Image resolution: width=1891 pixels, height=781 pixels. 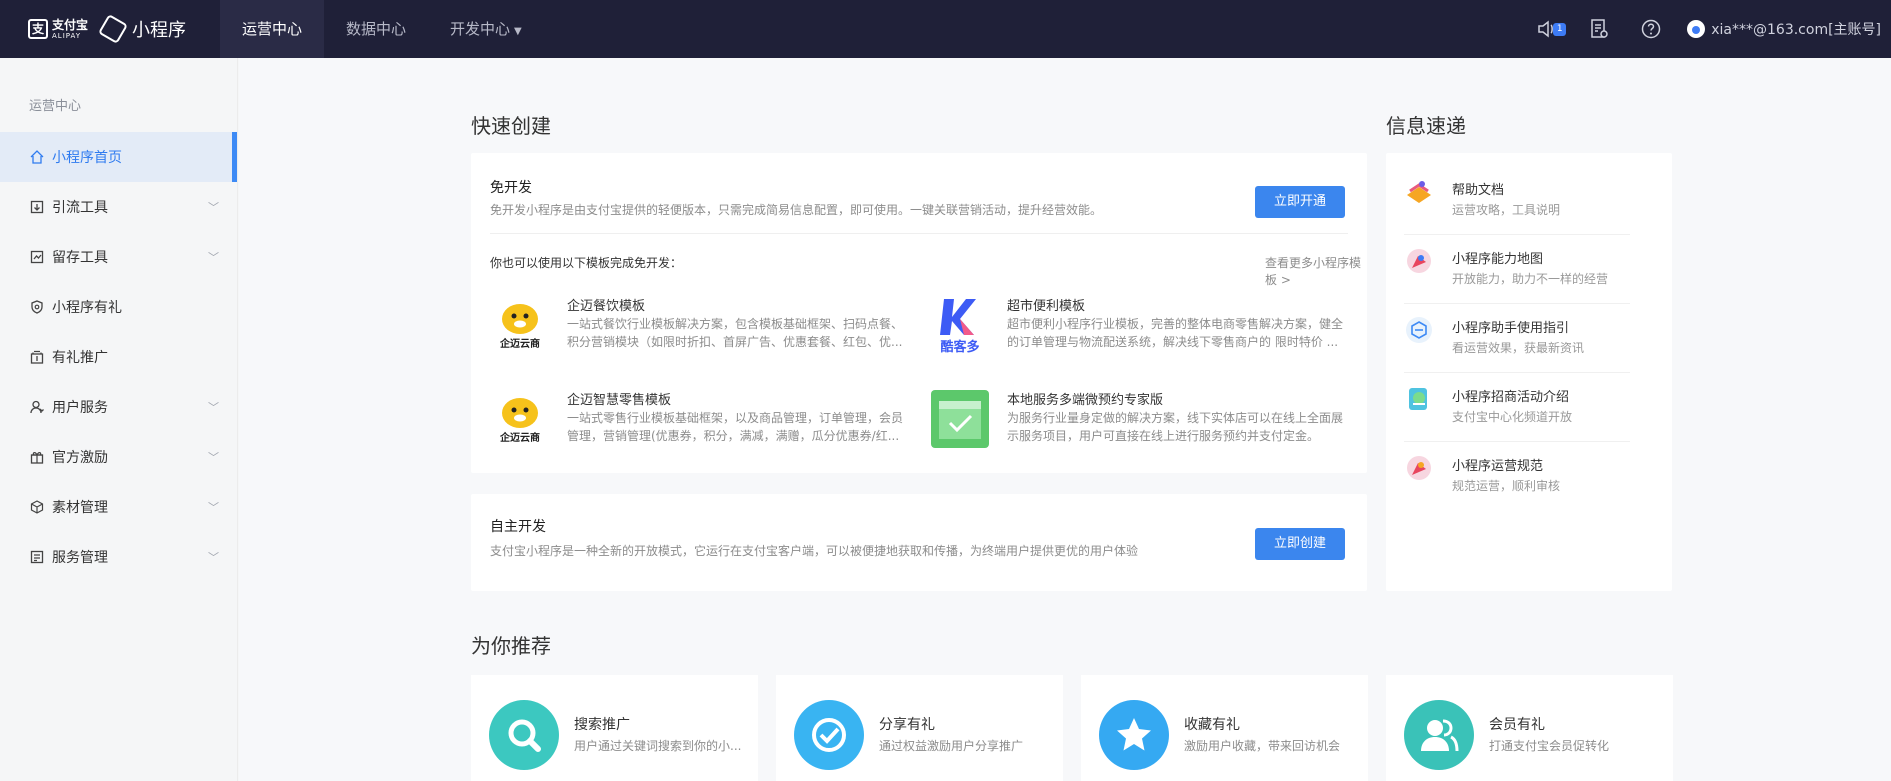 What do you see at coordinates (1651, 29) in the screenshot?
I see `help-icon` at bounding box center [1651, 29].